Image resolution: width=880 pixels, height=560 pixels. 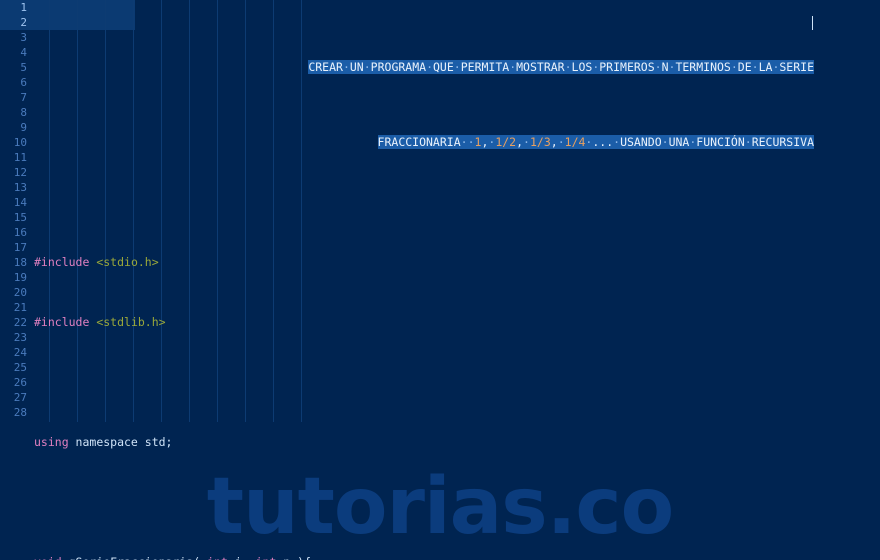 I want to click on code-line-9: void gSerieFraccionaria( int i, int n ){, so click(x=424, y=557).